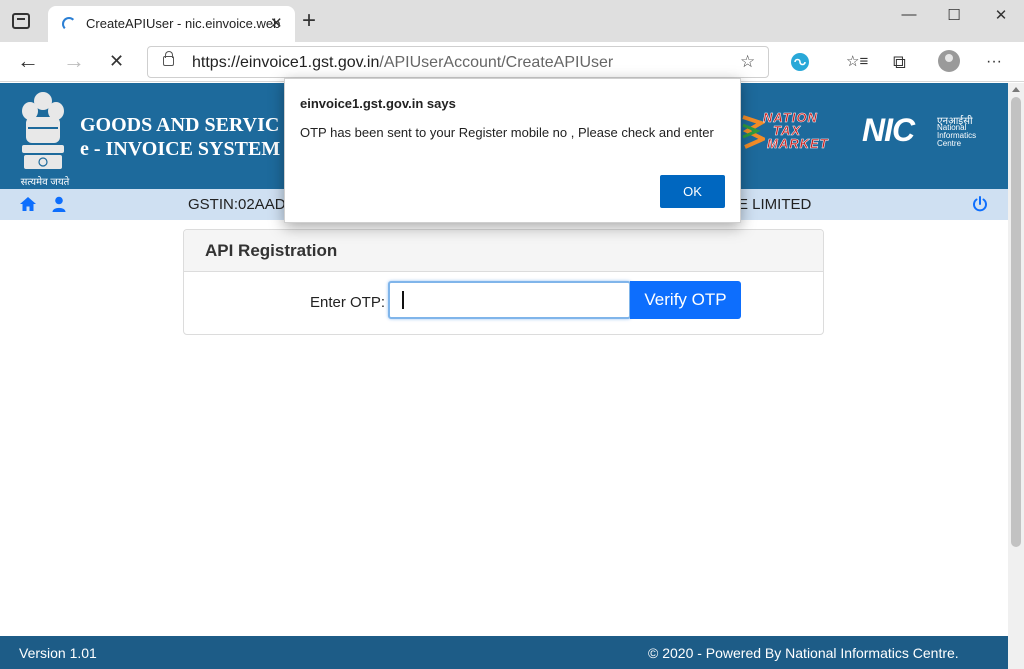  I want to click on ntm-emblem-icon, so click(753, 132).